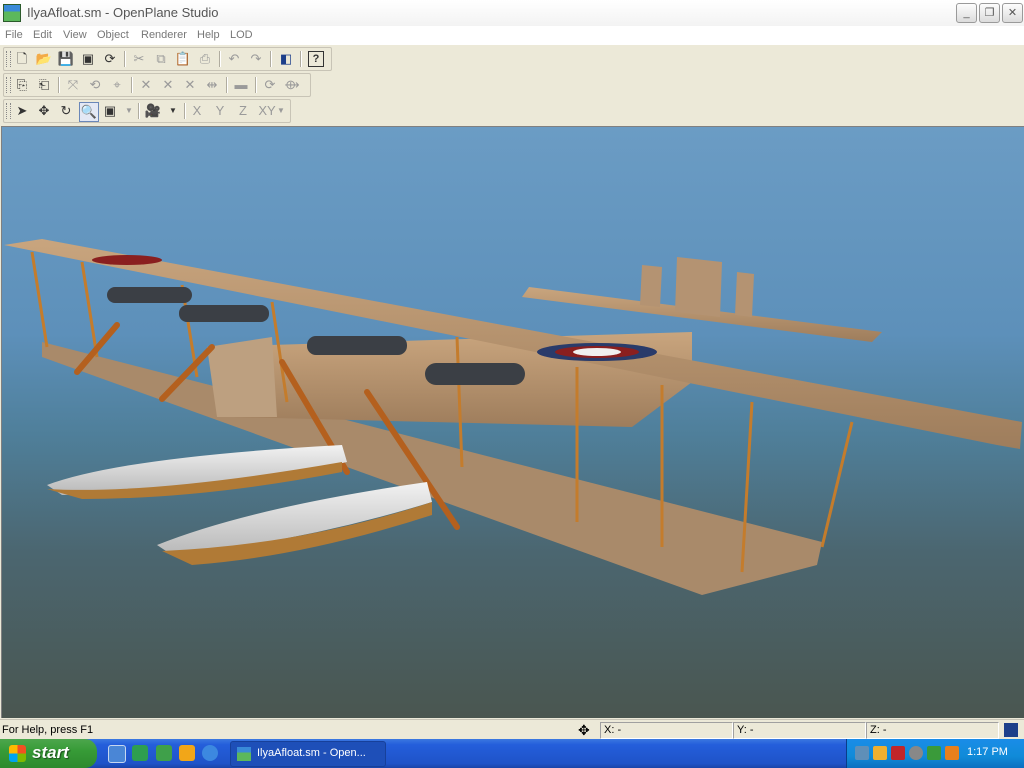 Image resolution: width=1024 pixels, height=768 pixels. What do you see at coordinates (190, 85) in the screenshot?
I see `mirror-z-icon: ✕` at bounding box center [190, 85].